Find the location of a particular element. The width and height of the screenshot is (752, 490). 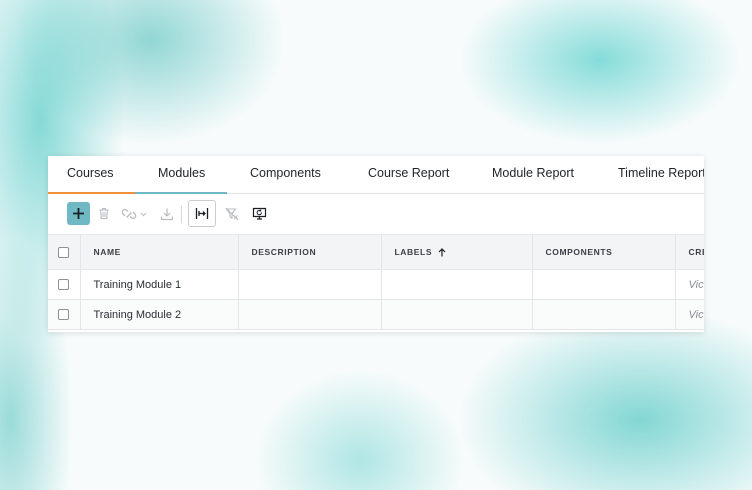

toolbar is located at coordinates (376, 214).